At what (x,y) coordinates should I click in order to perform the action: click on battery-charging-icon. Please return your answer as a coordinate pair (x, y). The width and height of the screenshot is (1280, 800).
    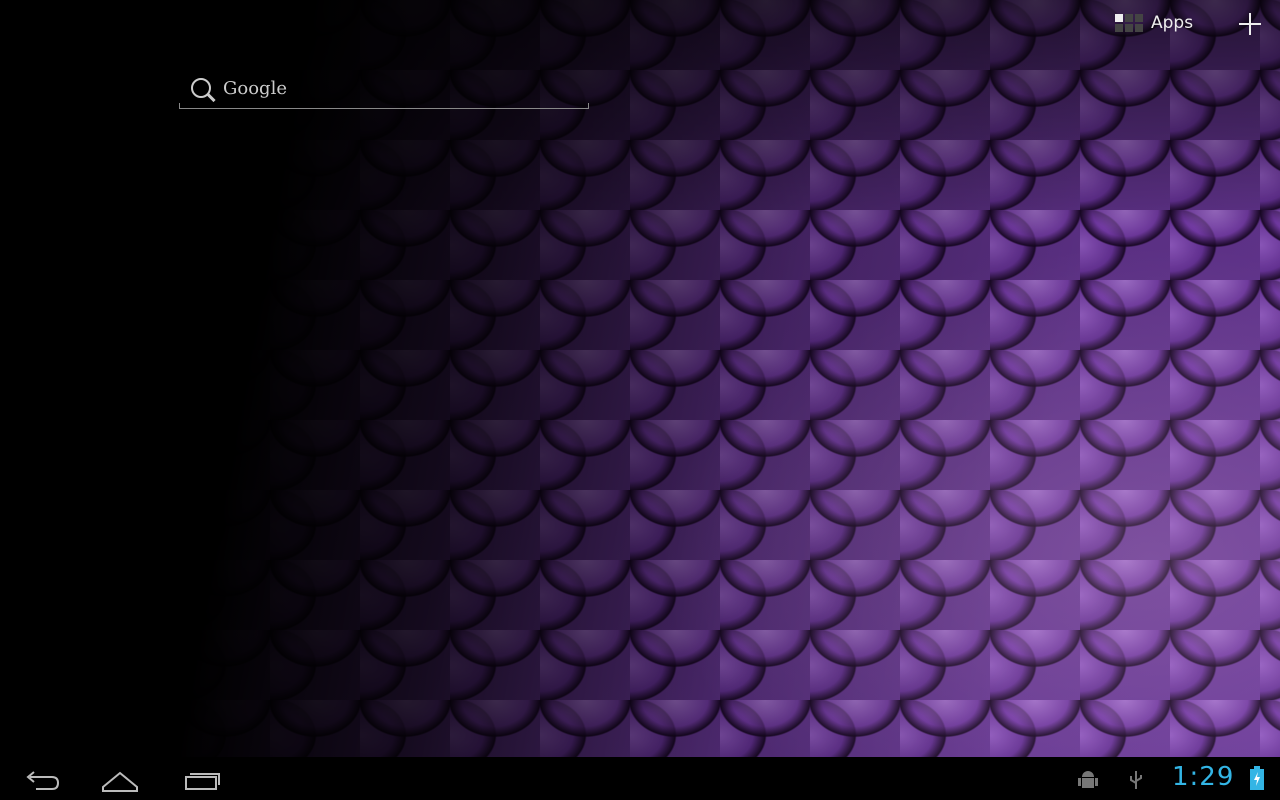
    Looking at the image, I should click on (1257, 778).